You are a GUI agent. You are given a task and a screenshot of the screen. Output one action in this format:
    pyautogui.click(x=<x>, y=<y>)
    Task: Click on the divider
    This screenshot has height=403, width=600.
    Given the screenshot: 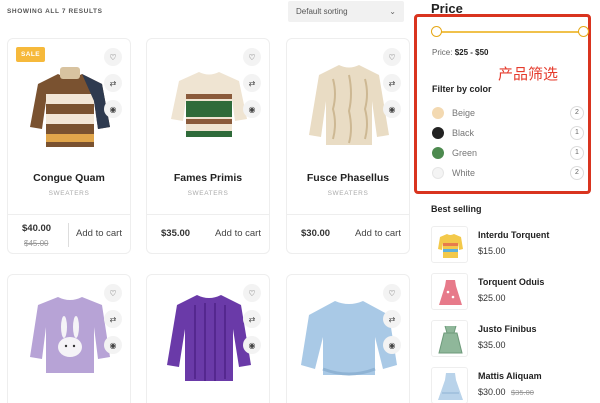 What is the action you would take?
    pyautogui.click(x=68, y=235)
    